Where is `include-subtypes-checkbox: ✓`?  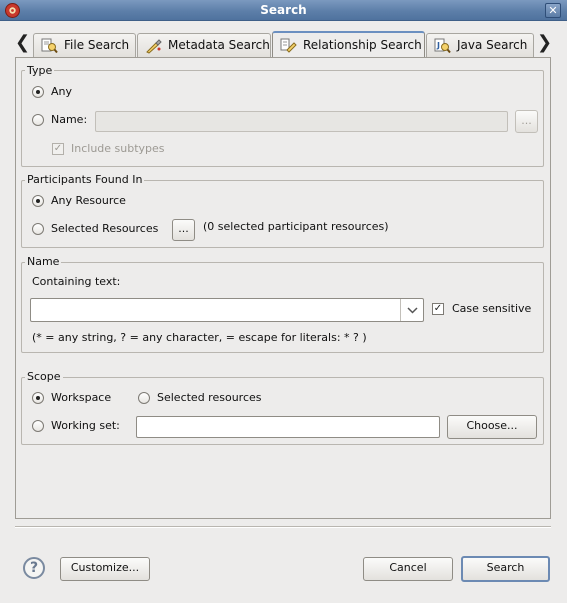
include-subtypes-checkbox: ✓ is located at coordinates (58, 149).